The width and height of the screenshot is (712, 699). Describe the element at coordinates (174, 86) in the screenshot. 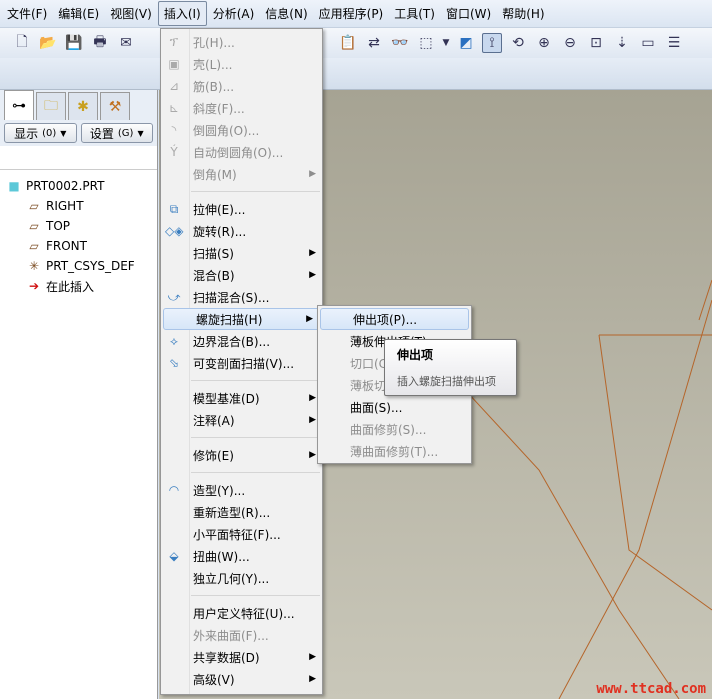

I see `rib-icon: ⊿` at that location.